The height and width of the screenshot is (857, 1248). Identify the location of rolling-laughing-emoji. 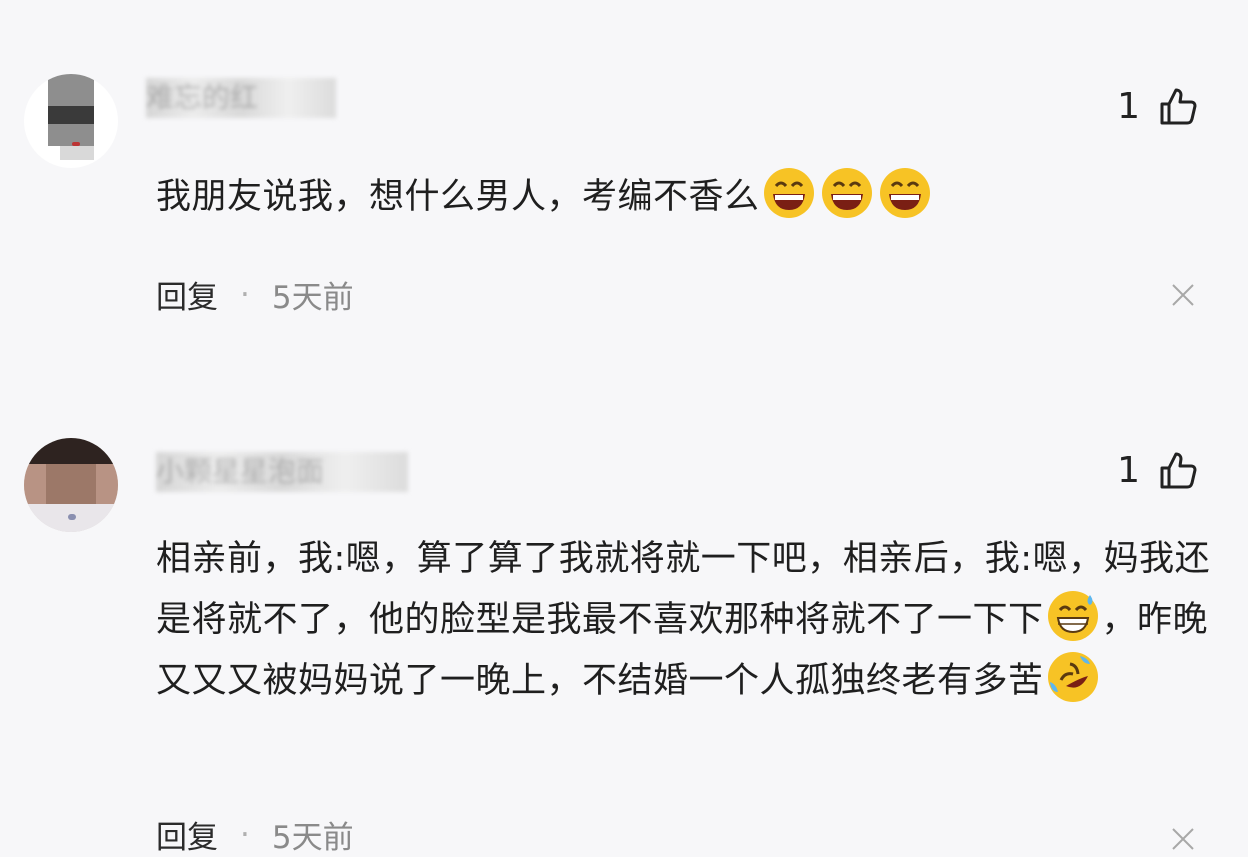
(1072, 677).